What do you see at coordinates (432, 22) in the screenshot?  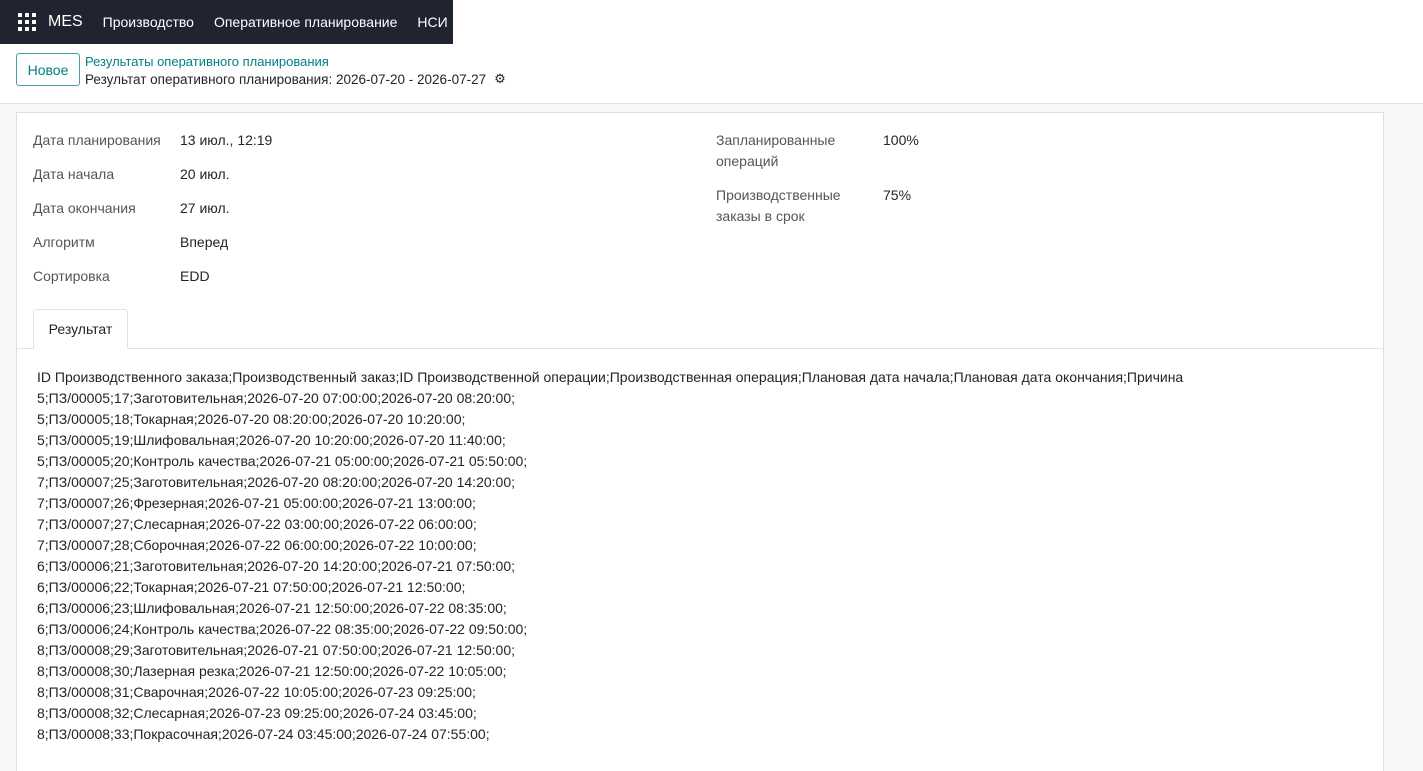 I see `menu-item-master-data: НСИ` at bounding box center [432, 22].